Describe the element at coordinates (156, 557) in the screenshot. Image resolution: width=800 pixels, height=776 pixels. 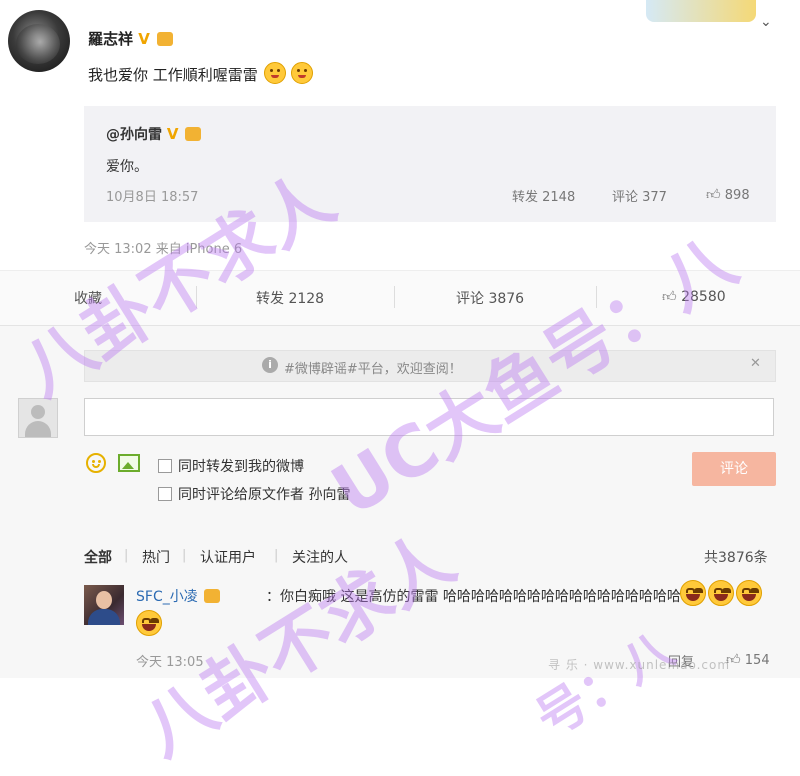
I see `tab-hot: 热门` at that location.